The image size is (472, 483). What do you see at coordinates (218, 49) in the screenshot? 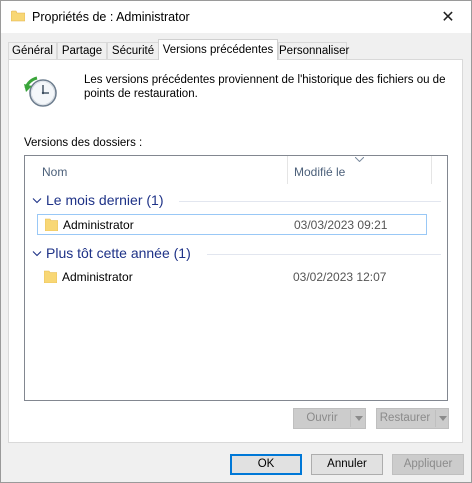
I see `tab-previous-versions: Versions précédentes` at bounding box center [218, 49].